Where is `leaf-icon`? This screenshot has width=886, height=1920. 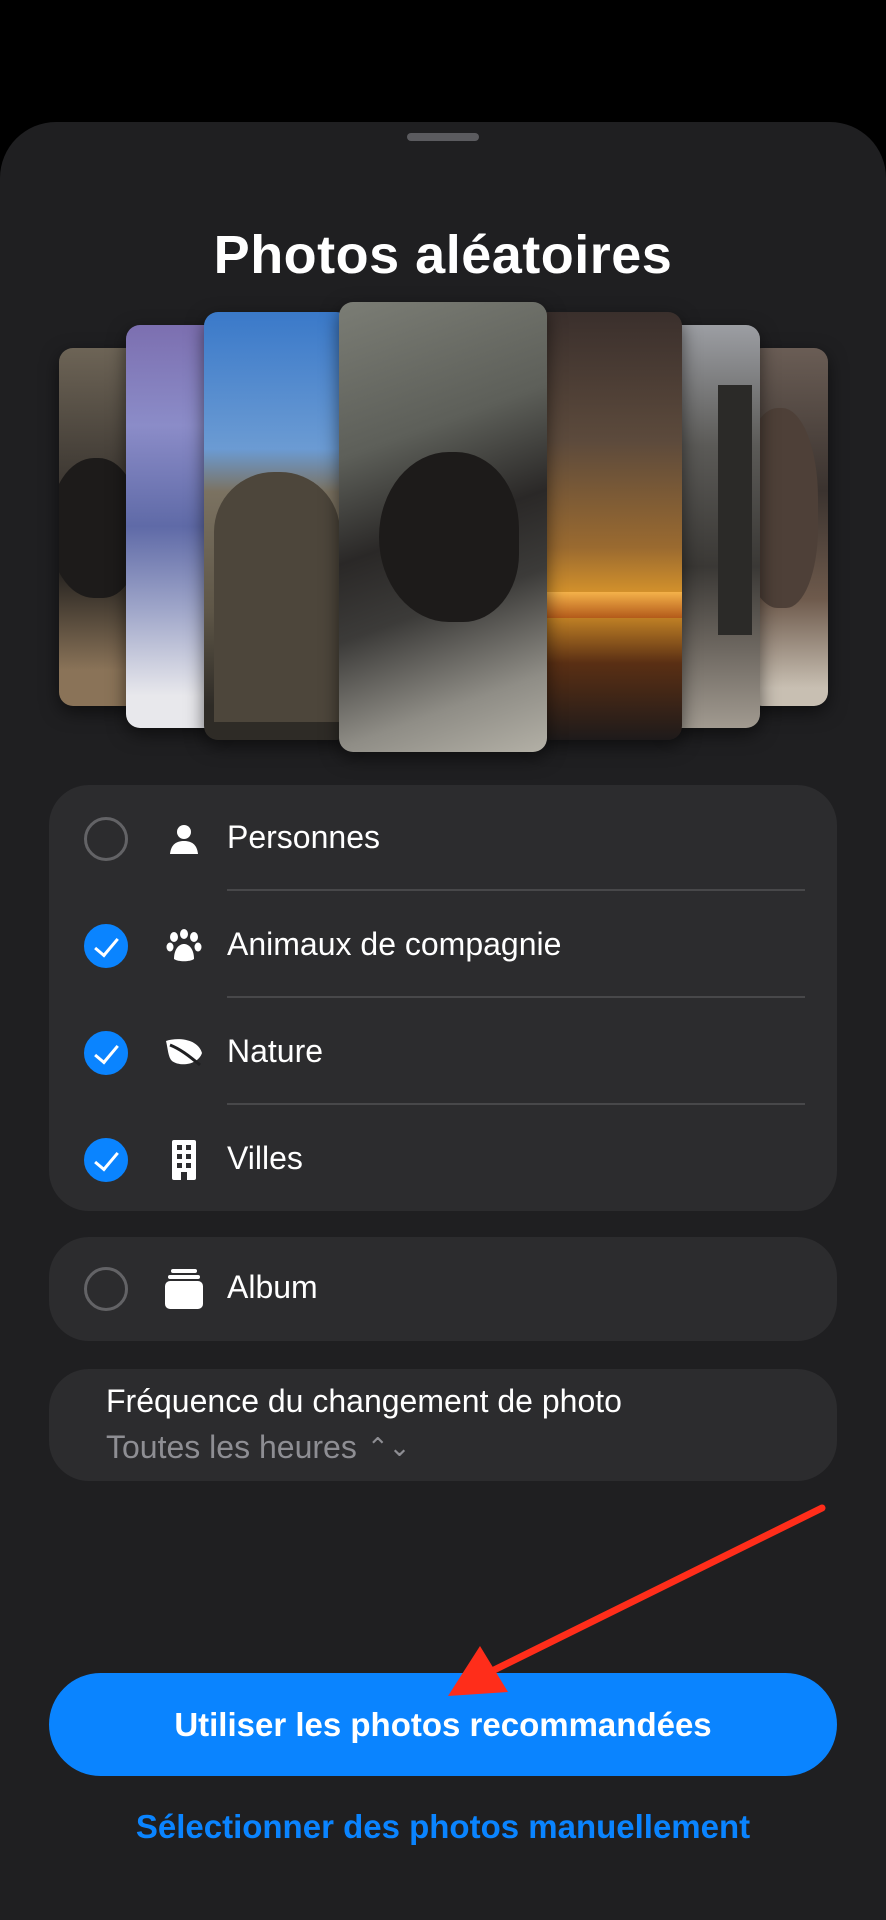
leaf-icon is located at coordinates (184, 1053).